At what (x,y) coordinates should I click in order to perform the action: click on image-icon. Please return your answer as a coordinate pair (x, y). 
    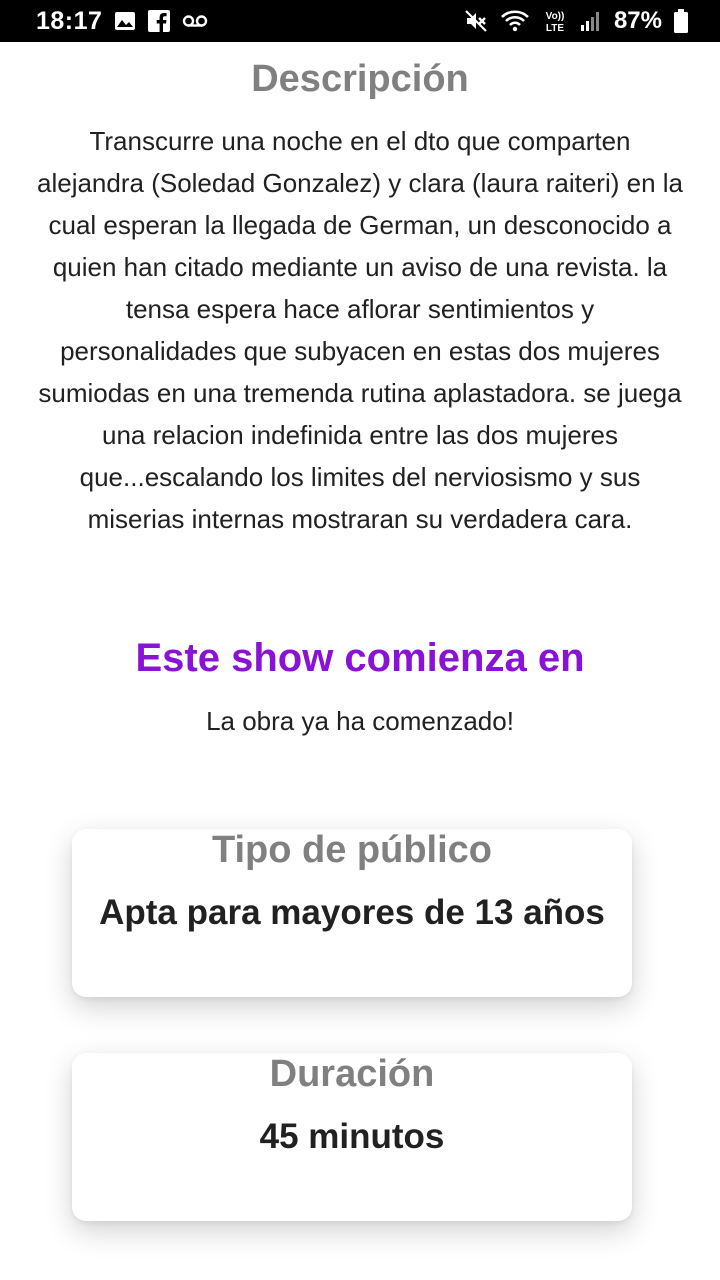
    Looking at the image, I should click on (125, 21).